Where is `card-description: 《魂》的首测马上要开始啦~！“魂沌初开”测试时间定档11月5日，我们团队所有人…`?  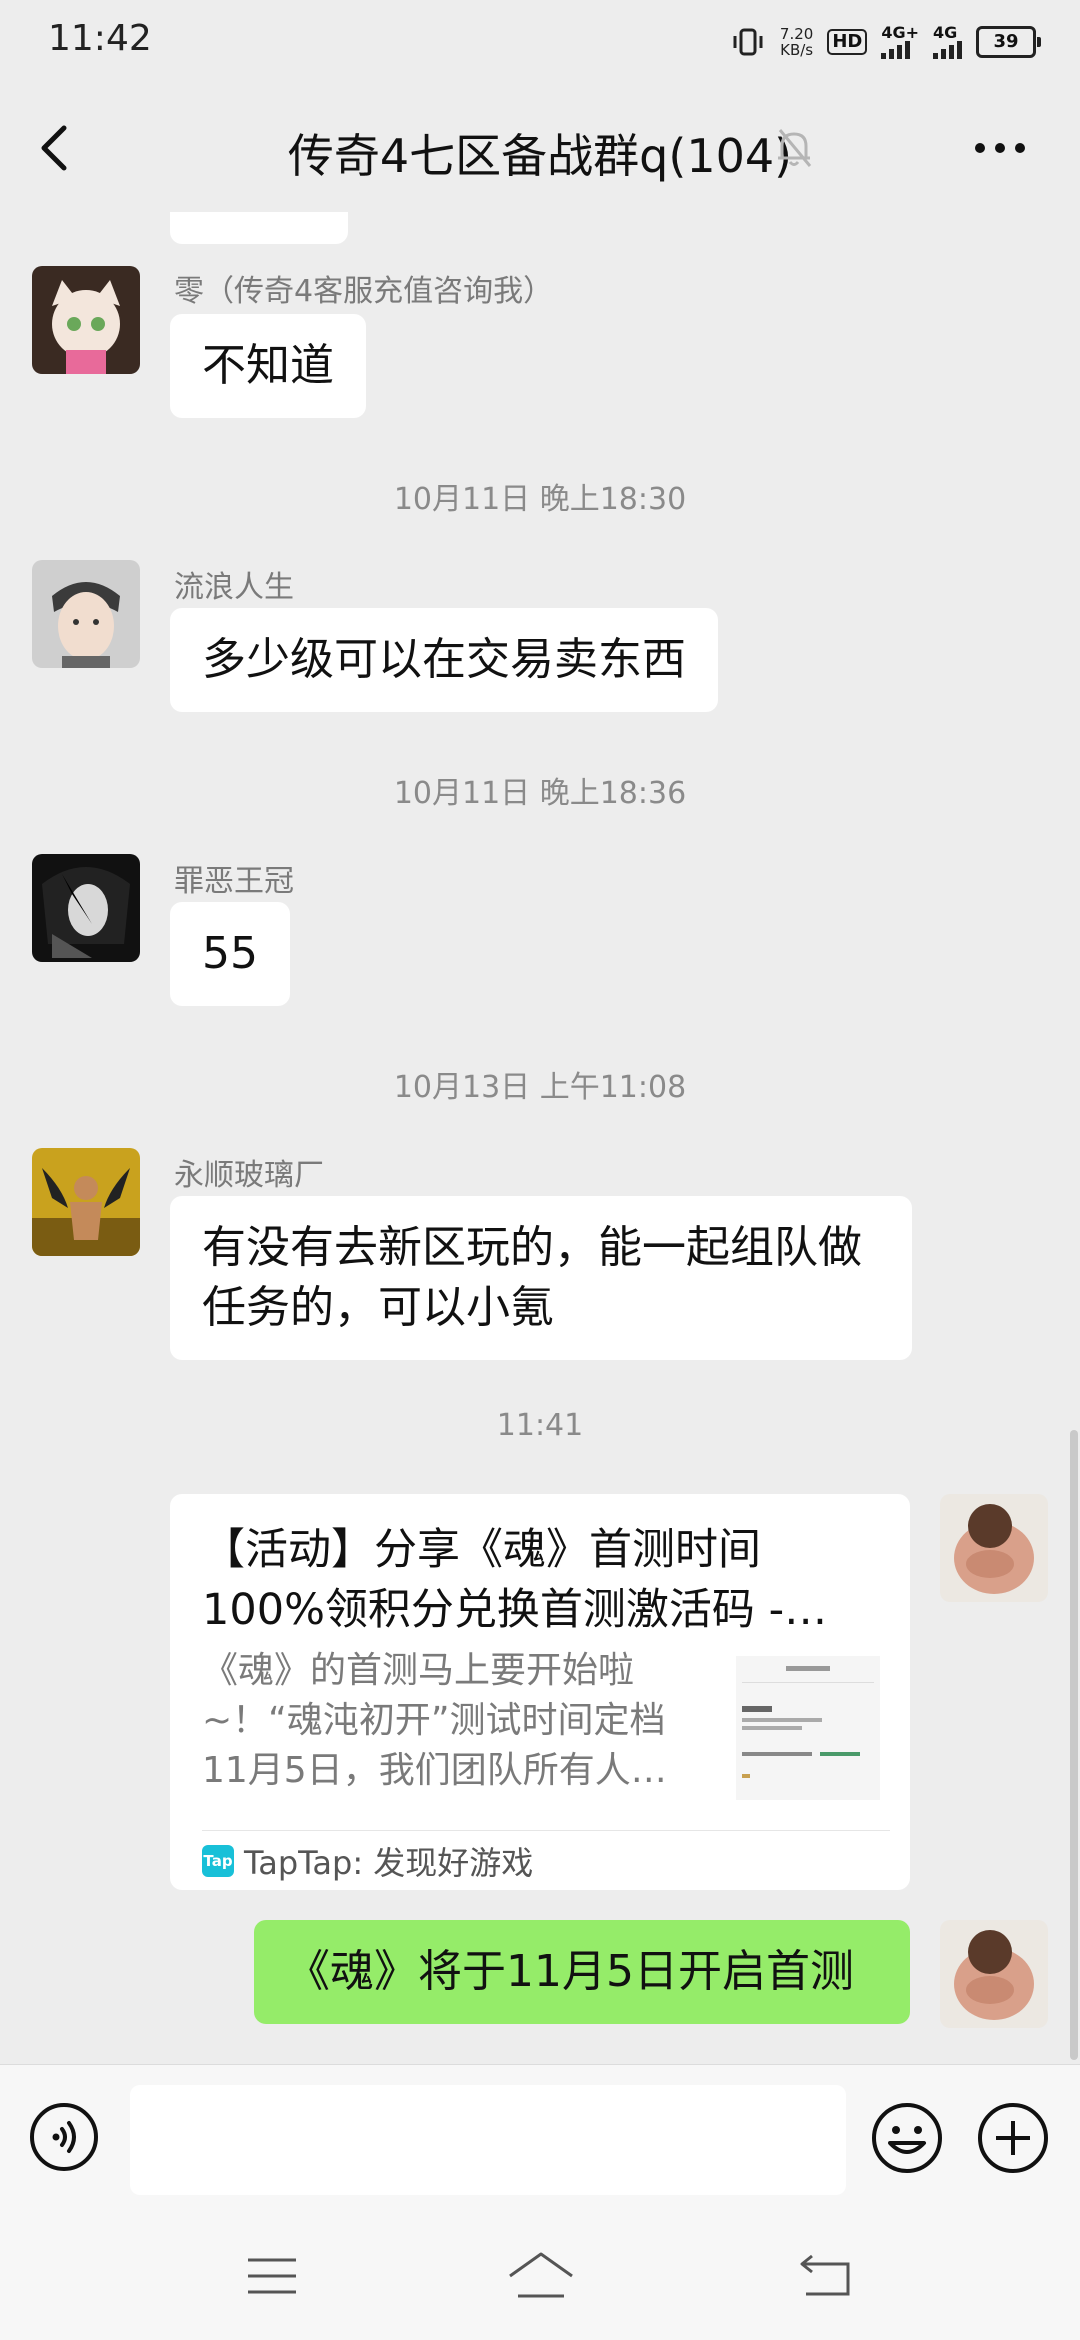 card-description: 《魂》的首测马上要开始啦~！“魂沌初开”测试时间定档11月5日，我们团队所有人… is located at coordinates (434, 1720).